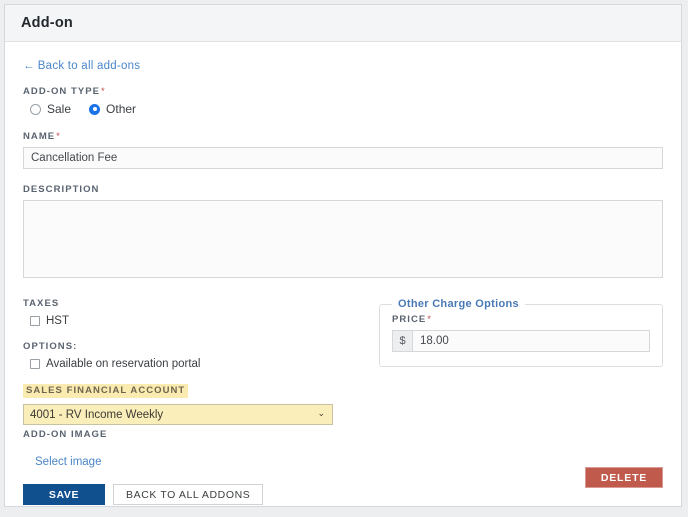 The height and width of the screenshot is (517, 688). What do you see at coordinates (68, 462) in the screenshot?
I see `select-image-link: Select image` at bounding box center [68, 462].